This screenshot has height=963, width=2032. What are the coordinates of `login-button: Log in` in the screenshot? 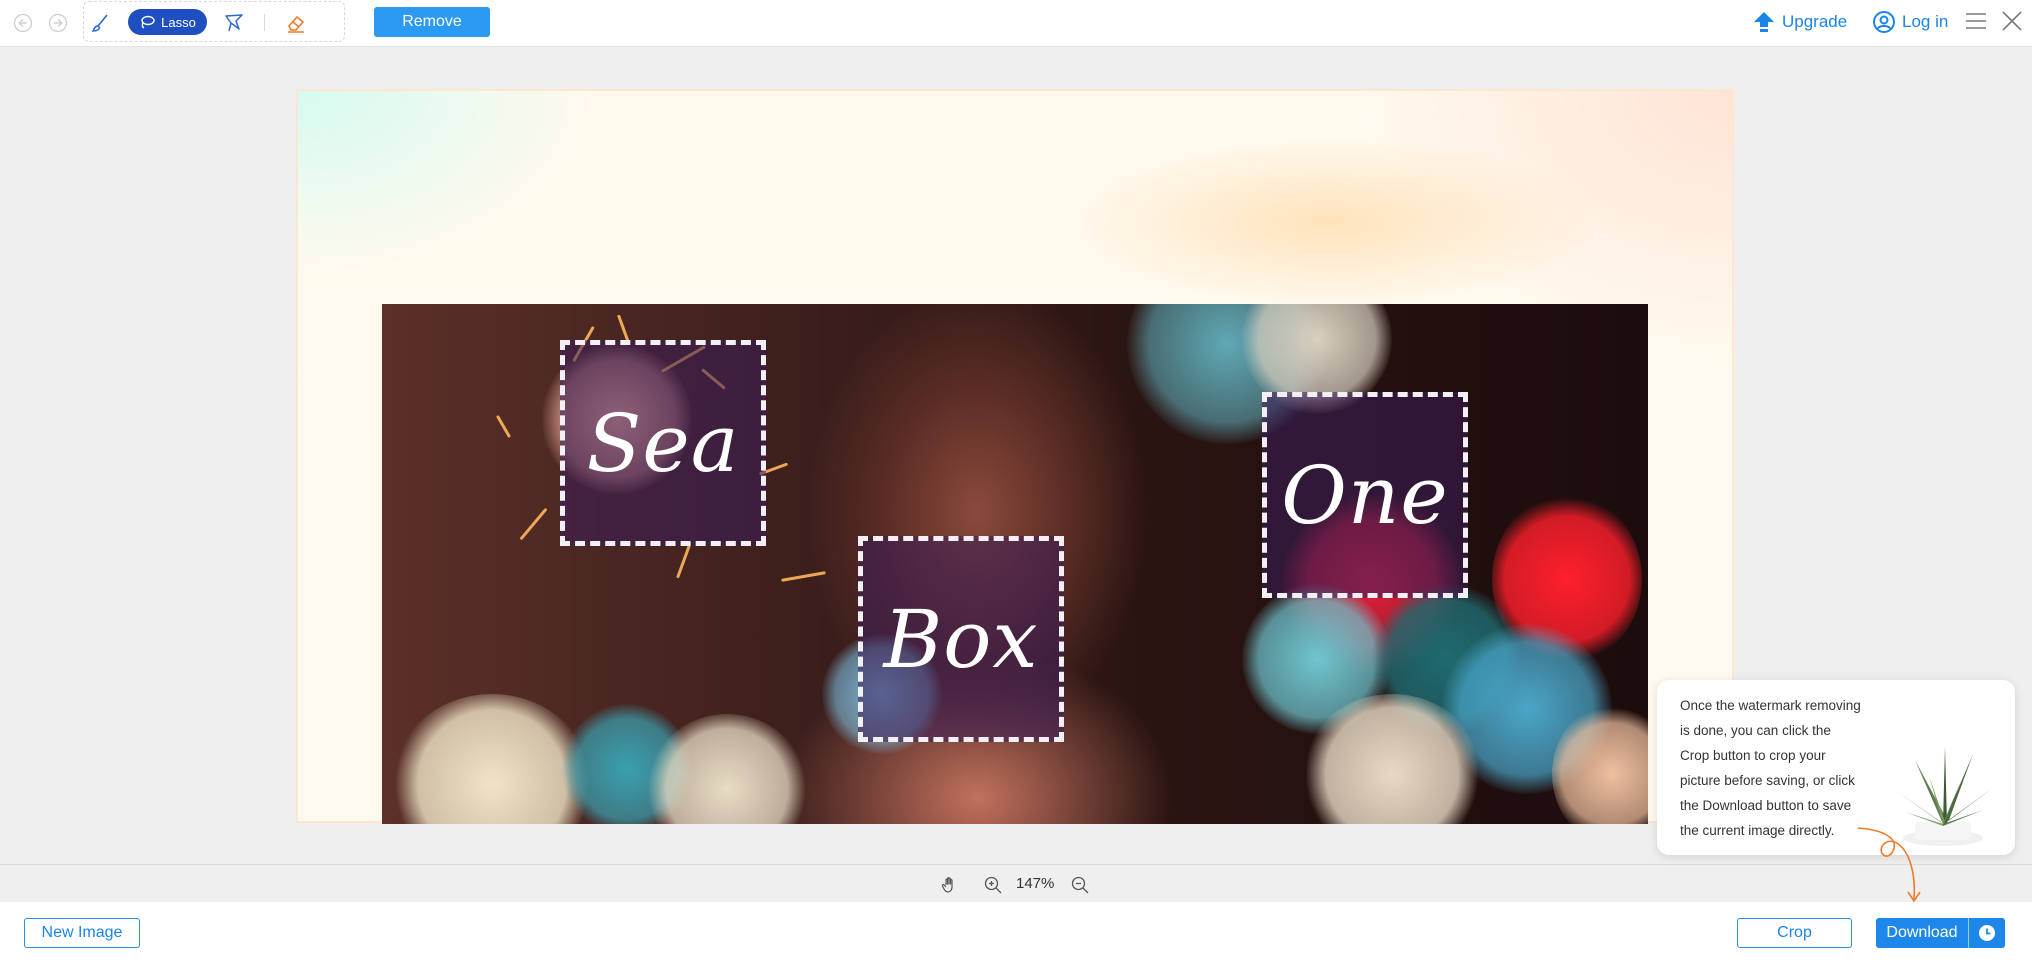 It's located at (1910, 22).